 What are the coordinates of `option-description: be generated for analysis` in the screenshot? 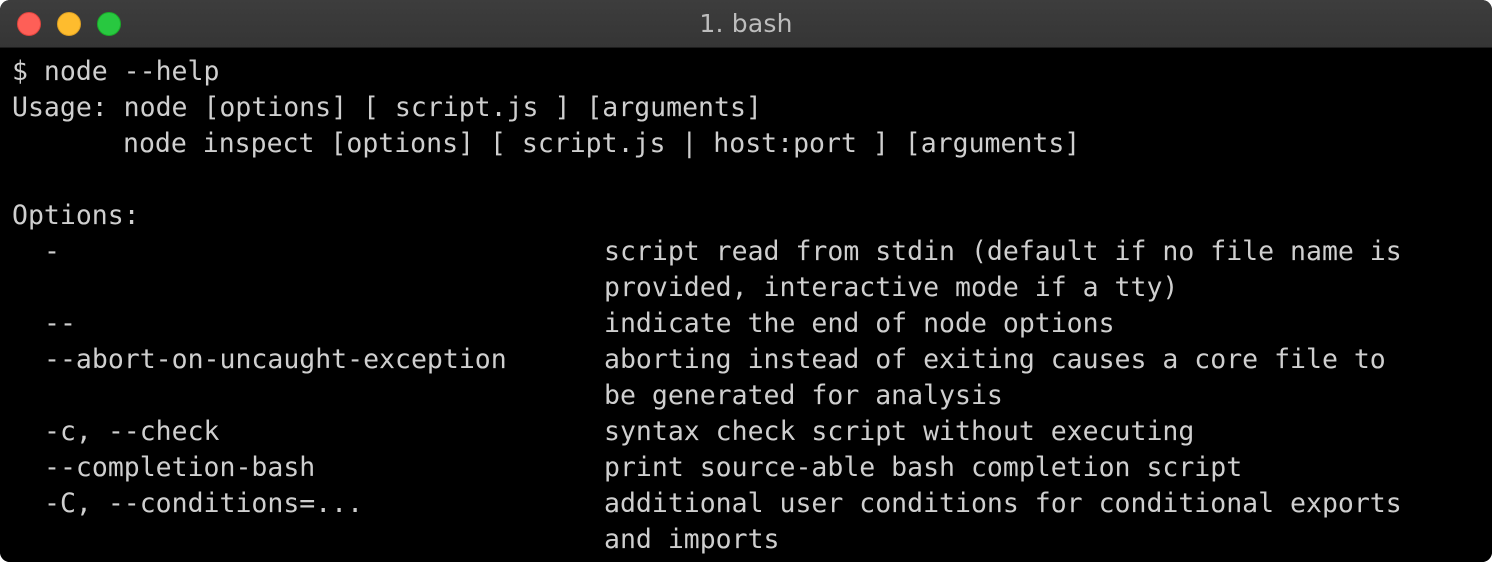 It's located at (803, 395).